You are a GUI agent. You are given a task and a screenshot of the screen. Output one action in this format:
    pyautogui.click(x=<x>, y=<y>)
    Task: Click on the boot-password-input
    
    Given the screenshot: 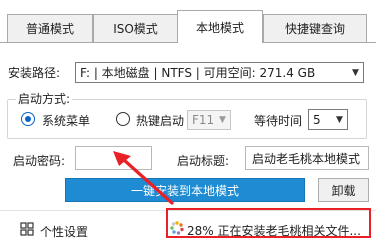 What is the action you would take?
    pyautogui.click(x=113, y=158)
    